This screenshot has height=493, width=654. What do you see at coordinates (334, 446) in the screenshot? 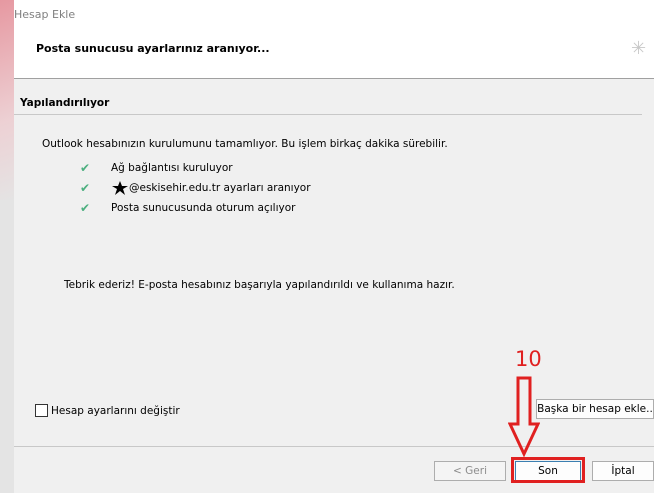
I see `footer-divider` at bounding box center [334, 446].